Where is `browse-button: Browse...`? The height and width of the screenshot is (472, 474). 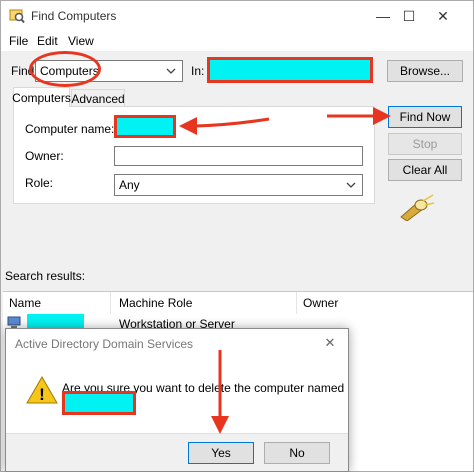
browse-button: Browse... is located at coordinates (425, 71).